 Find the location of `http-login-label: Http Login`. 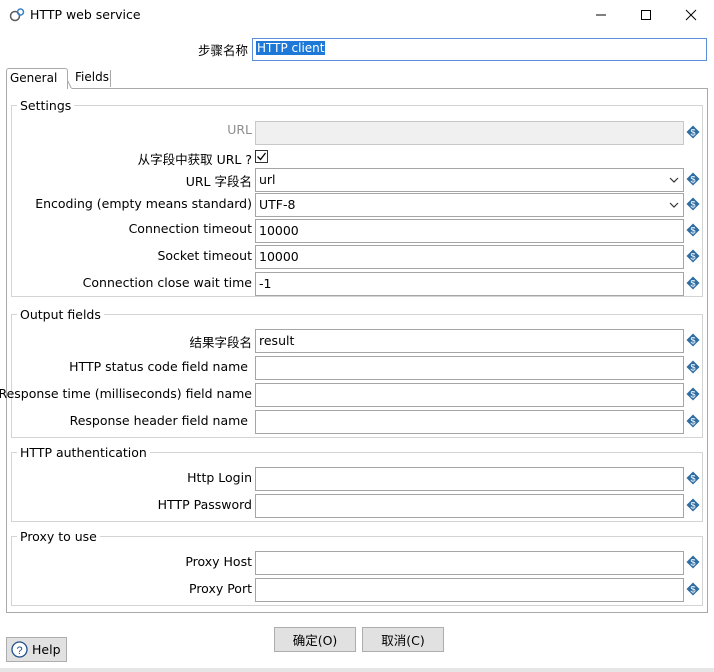

http-login-label: Http Login is located at coordinates (219, 477).